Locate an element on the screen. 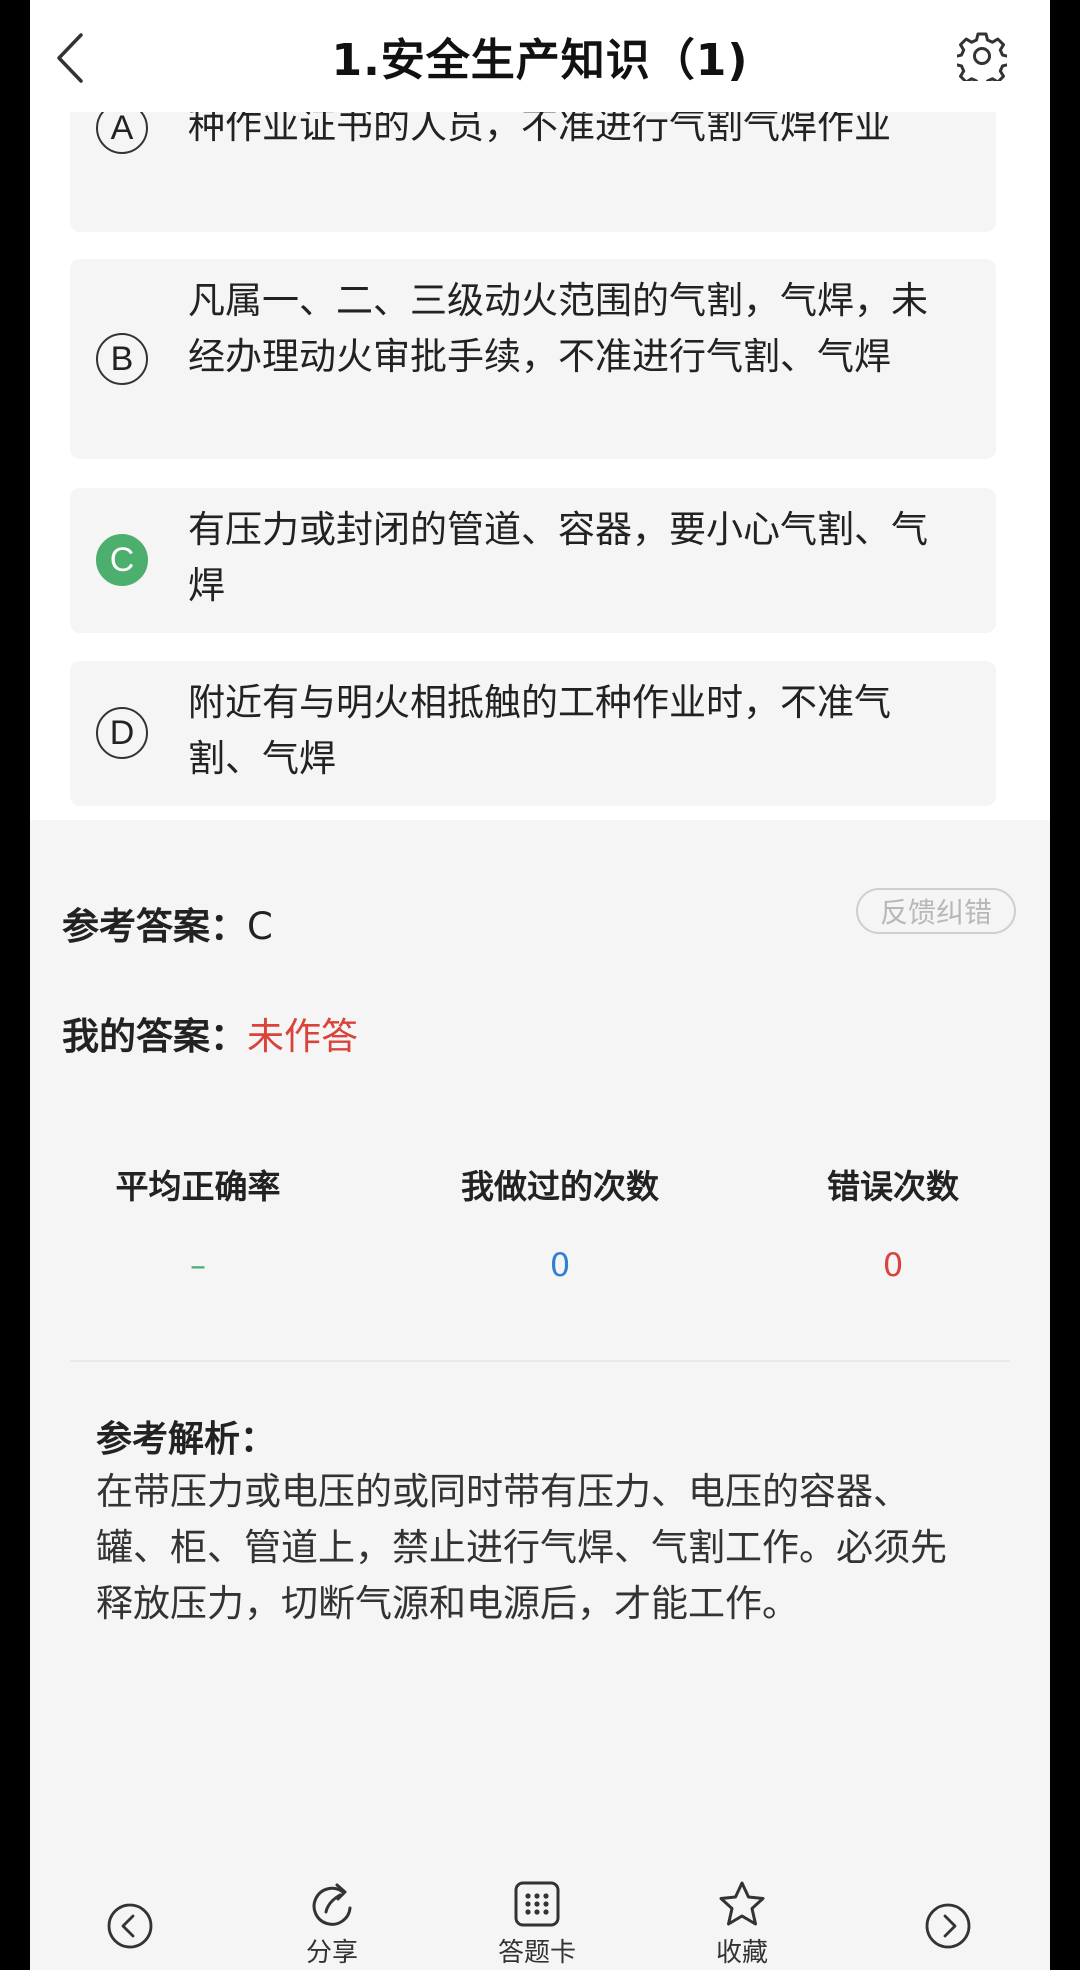 The image size is (1080, 1970). my-answer-value: 未作答 is located at coordinates (302, 1036).